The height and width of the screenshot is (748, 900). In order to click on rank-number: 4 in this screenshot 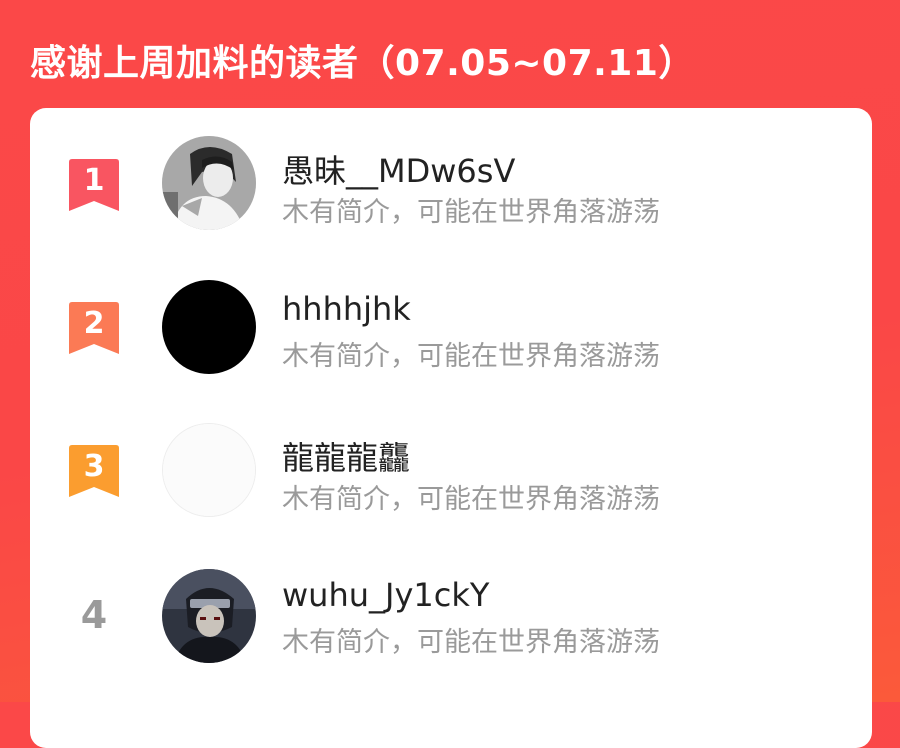, I will do `click(94, 615)`.